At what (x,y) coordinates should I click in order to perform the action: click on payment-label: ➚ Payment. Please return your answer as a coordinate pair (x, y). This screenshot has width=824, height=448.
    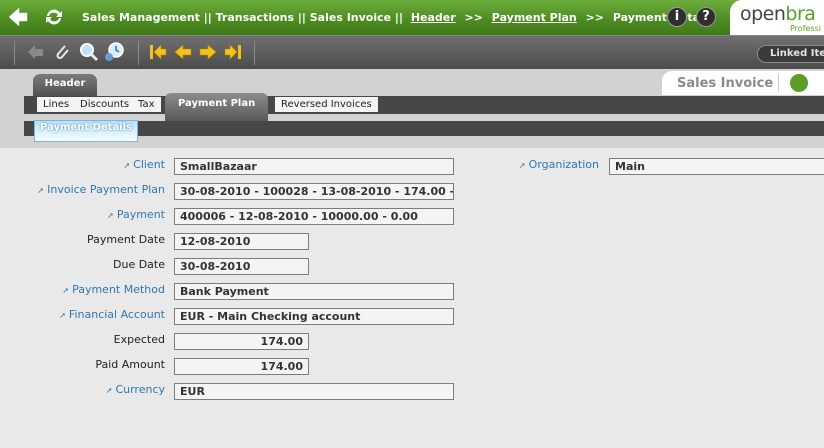
    Looking at the image, I should click on (136, 214).